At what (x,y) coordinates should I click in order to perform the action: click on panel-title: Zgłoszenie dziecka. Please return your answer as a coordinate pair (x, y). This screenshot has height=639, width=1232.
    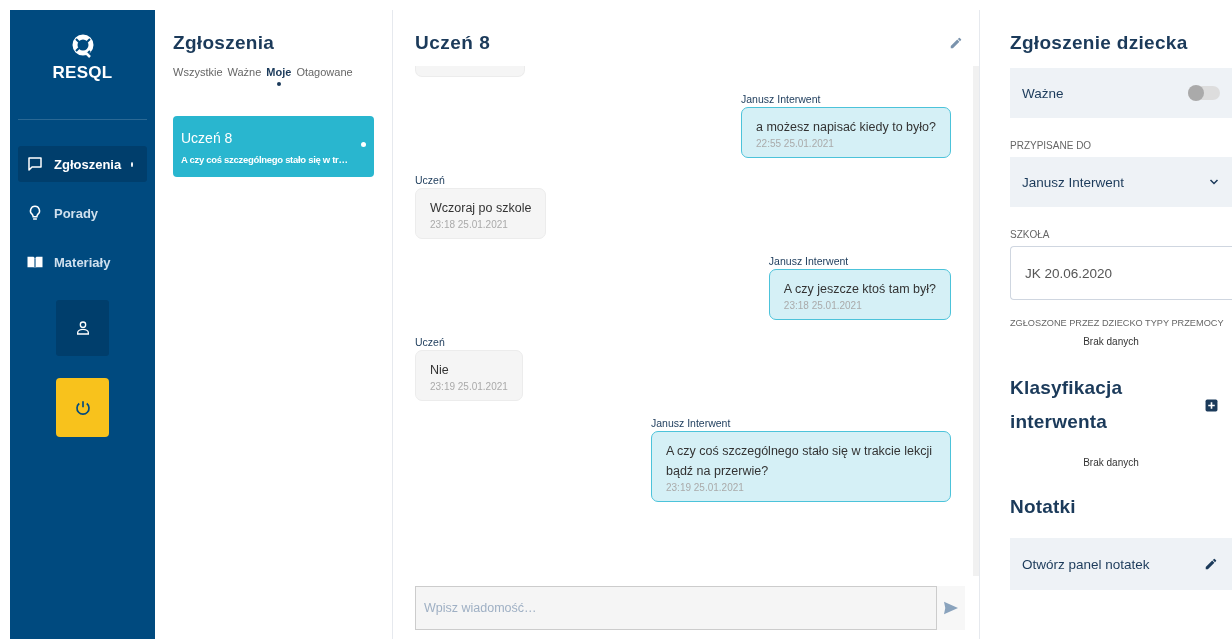
    Looking at the image, I should click on (1099, 43).